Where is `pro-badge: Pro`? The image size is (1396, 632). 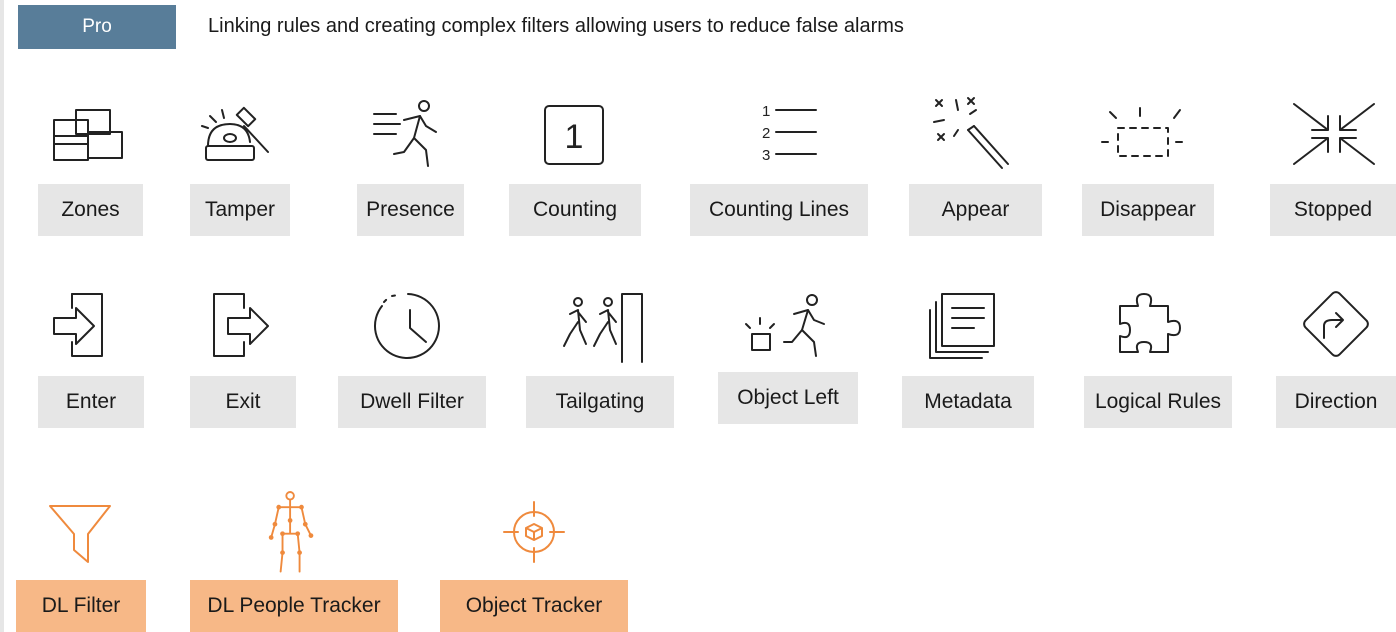
pro-badge: Pro is located at coordinates (97, 27).